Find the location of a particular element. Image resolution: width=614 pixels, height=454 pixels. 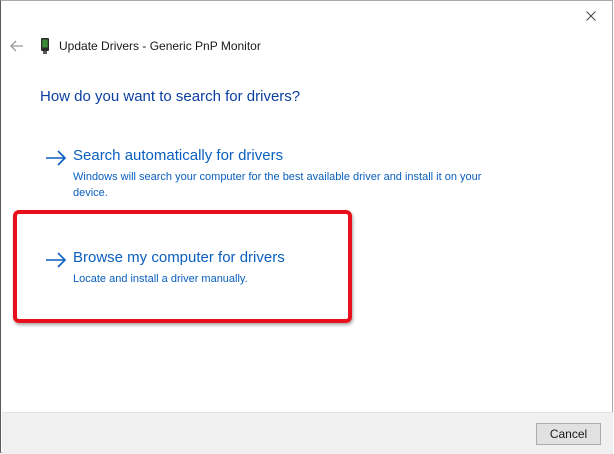

page-heading: How do you want to search for drivers? is located at coordinates (170, 96).